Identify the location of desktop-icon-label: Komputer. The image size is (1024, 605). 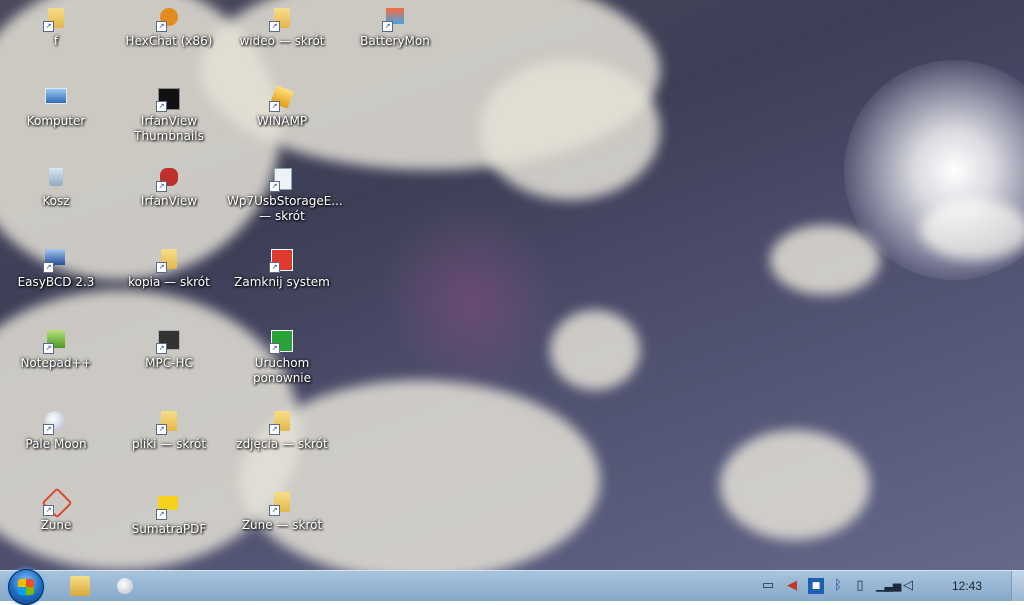
(56, 121).